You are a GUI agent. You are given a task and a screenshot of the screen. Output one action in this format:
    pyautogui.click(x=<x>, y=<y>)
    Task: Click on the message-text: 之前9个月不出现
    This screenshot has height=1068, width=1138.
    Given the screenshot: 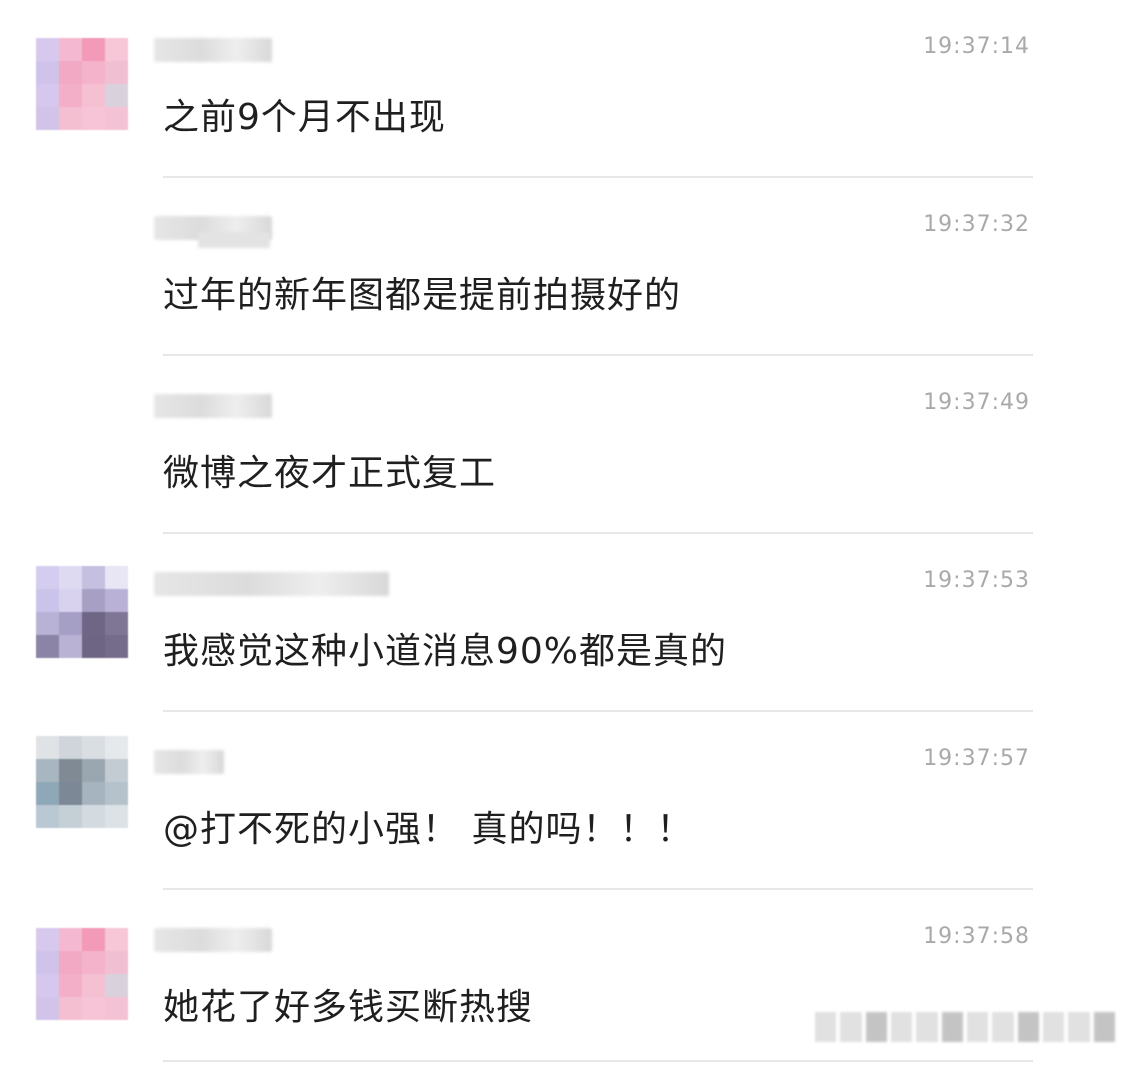 What is the action you would take?
    pyautogui.click(x=304, y=117)
    